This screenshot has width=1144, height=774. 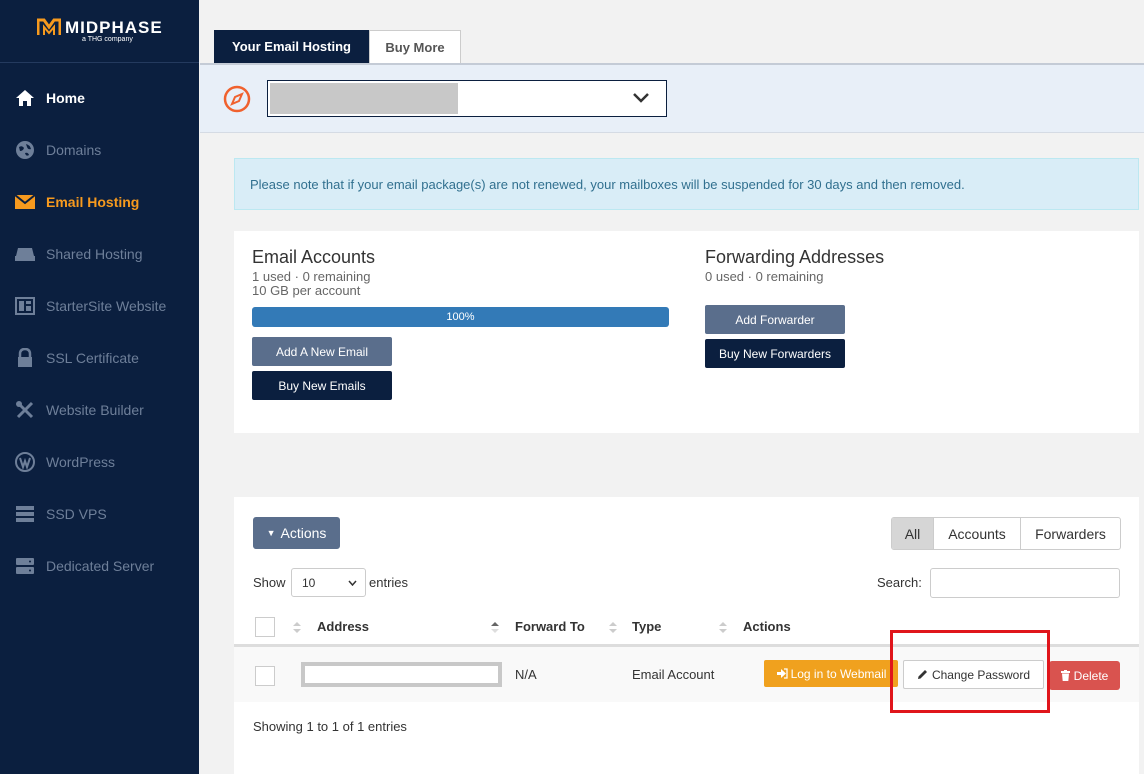 What do you see at coordinates (401, 674) in the screenshot?
I see `redacted-address` at bounding box center [401, 674].